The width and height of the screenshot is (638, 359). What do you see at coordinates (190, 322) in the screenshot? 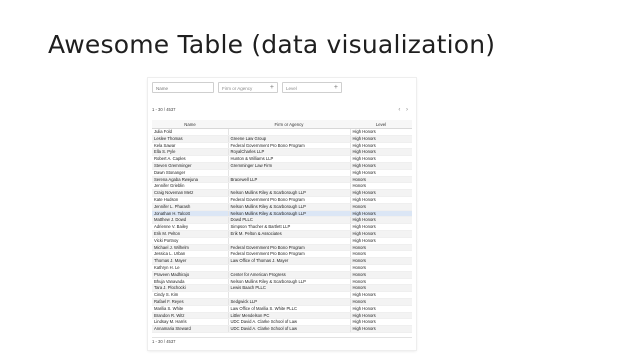
I see `cell-name: Lindsay M. Harris` at bounding box center [190, 322].